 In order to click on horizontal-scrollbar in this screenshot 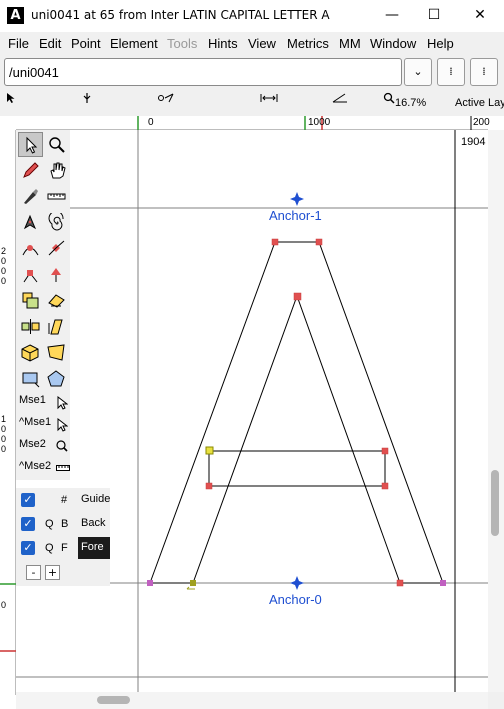, I will do `click(252, 700)`.